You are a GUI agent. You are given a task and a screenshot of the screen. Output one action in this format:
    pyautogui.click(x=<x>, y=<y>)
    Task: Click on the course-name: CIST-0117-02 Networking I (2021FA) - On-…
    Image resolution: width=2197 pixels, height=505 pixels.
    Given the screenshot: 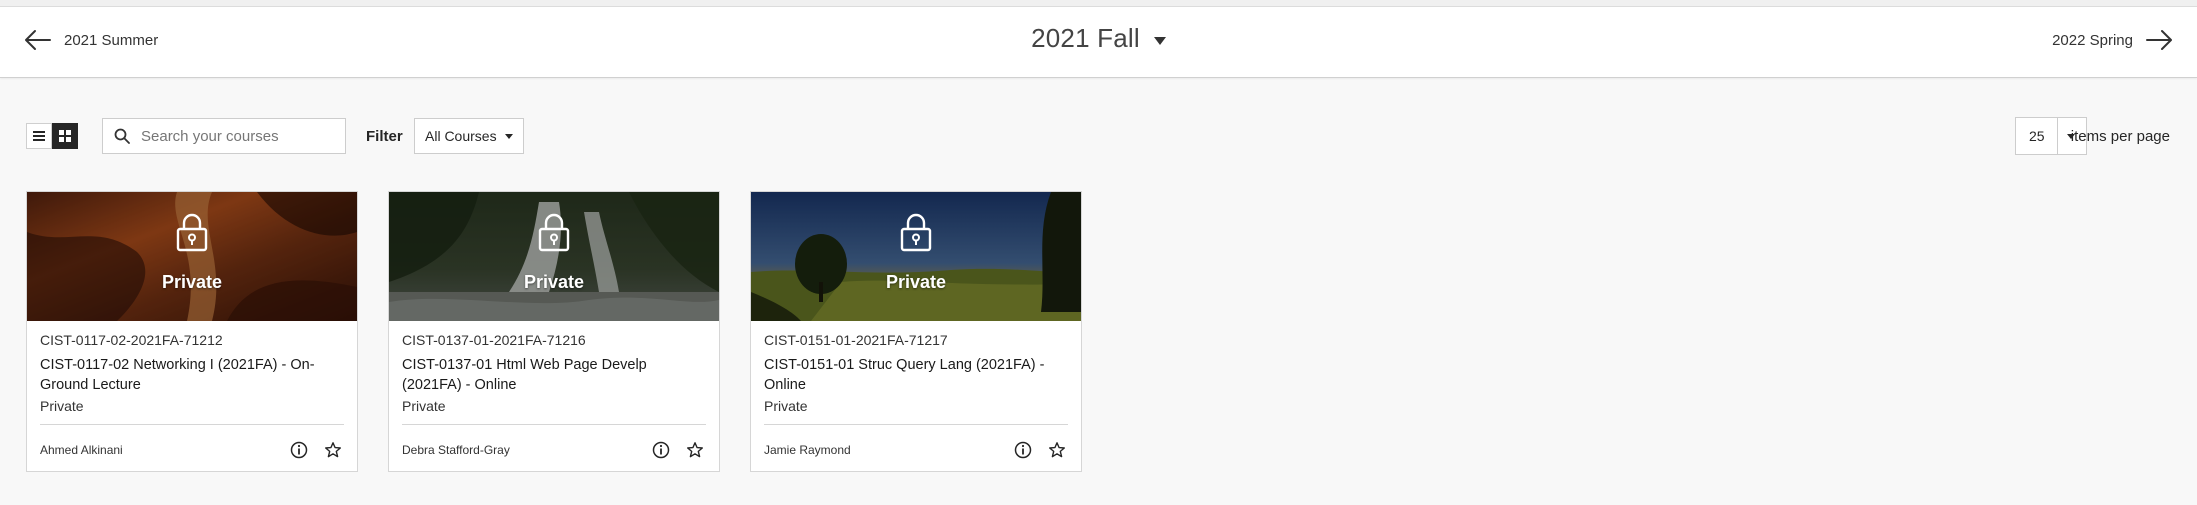 What is the action you would take?
    pyautogui.click(x=192, y=375)
    